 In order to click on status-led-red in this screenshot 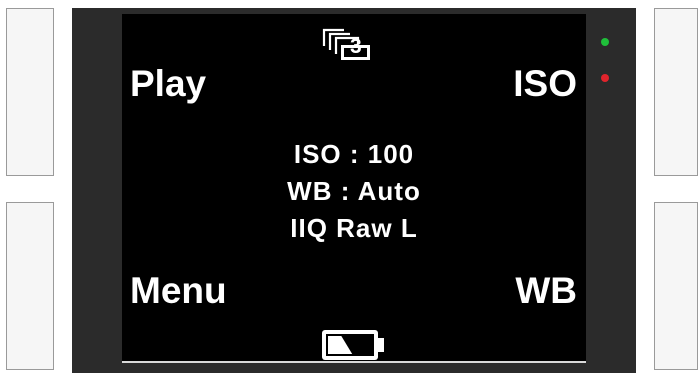, I will do `click(605, 78)`.